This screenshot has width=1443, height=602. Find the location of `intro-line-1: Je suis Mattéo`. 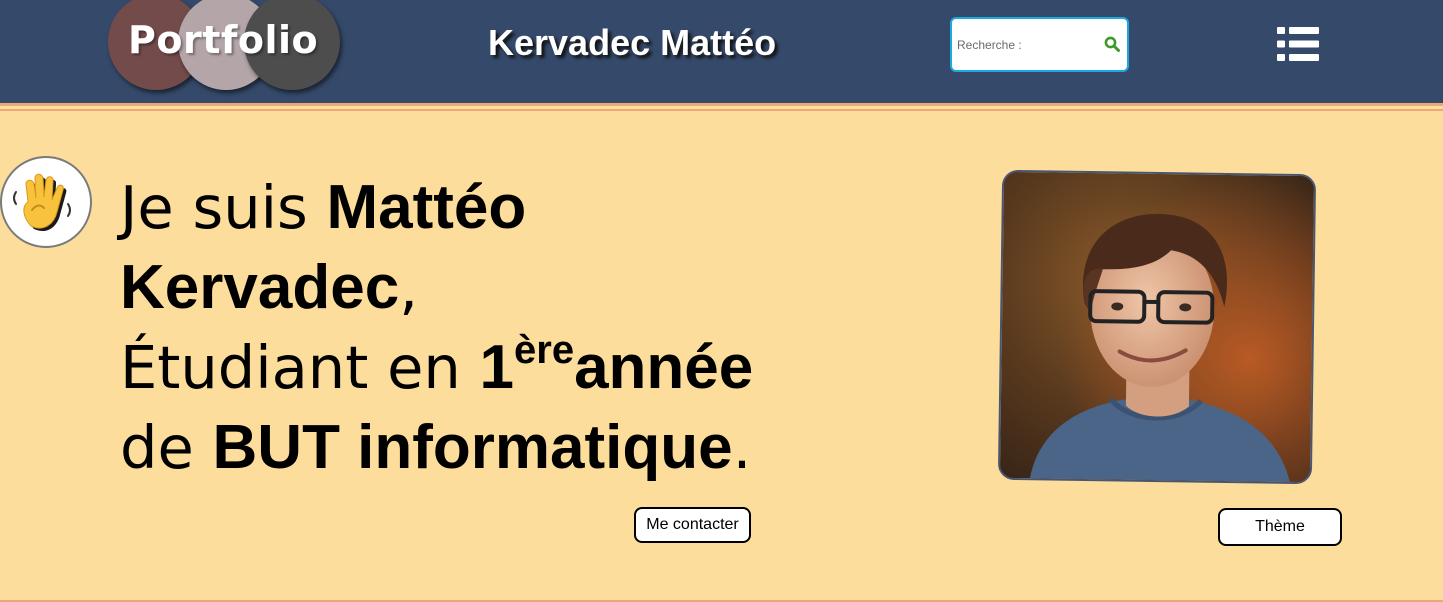

intro-line-1: Je suis Mattéo is located at coordinates (500, 208).